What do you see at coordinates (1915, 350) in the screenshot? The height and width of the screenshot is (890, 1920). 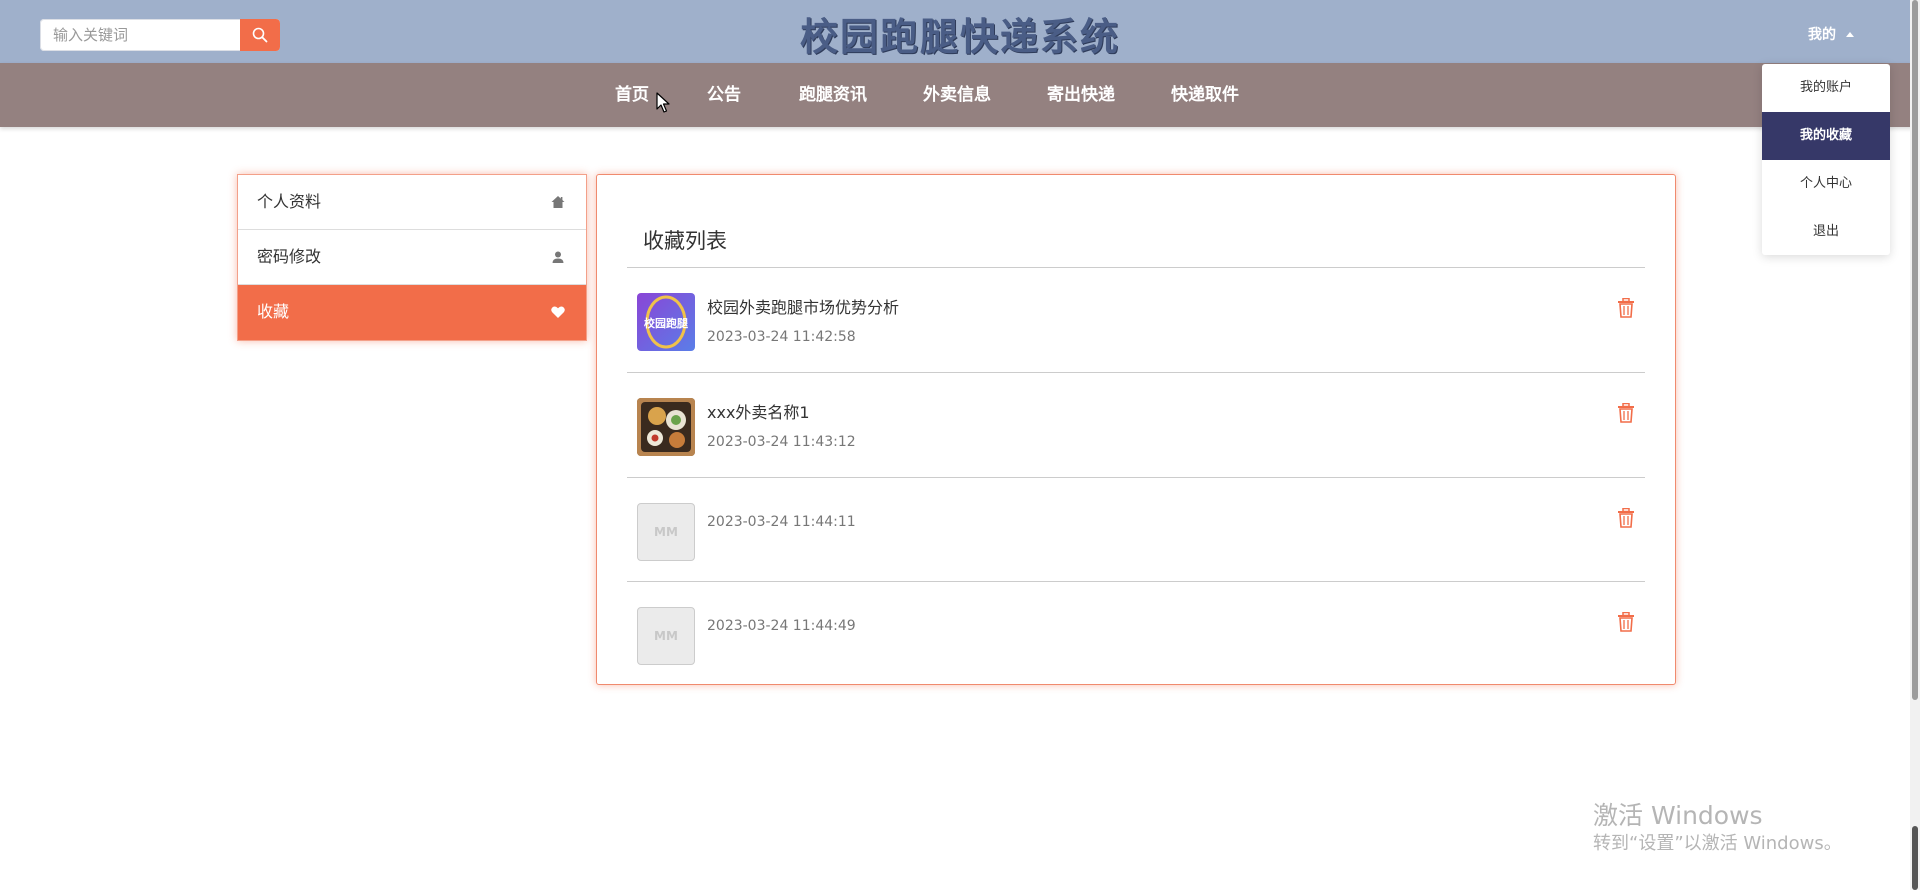 I see `scrollbar-thumb` at bounding box center [1915, 350].